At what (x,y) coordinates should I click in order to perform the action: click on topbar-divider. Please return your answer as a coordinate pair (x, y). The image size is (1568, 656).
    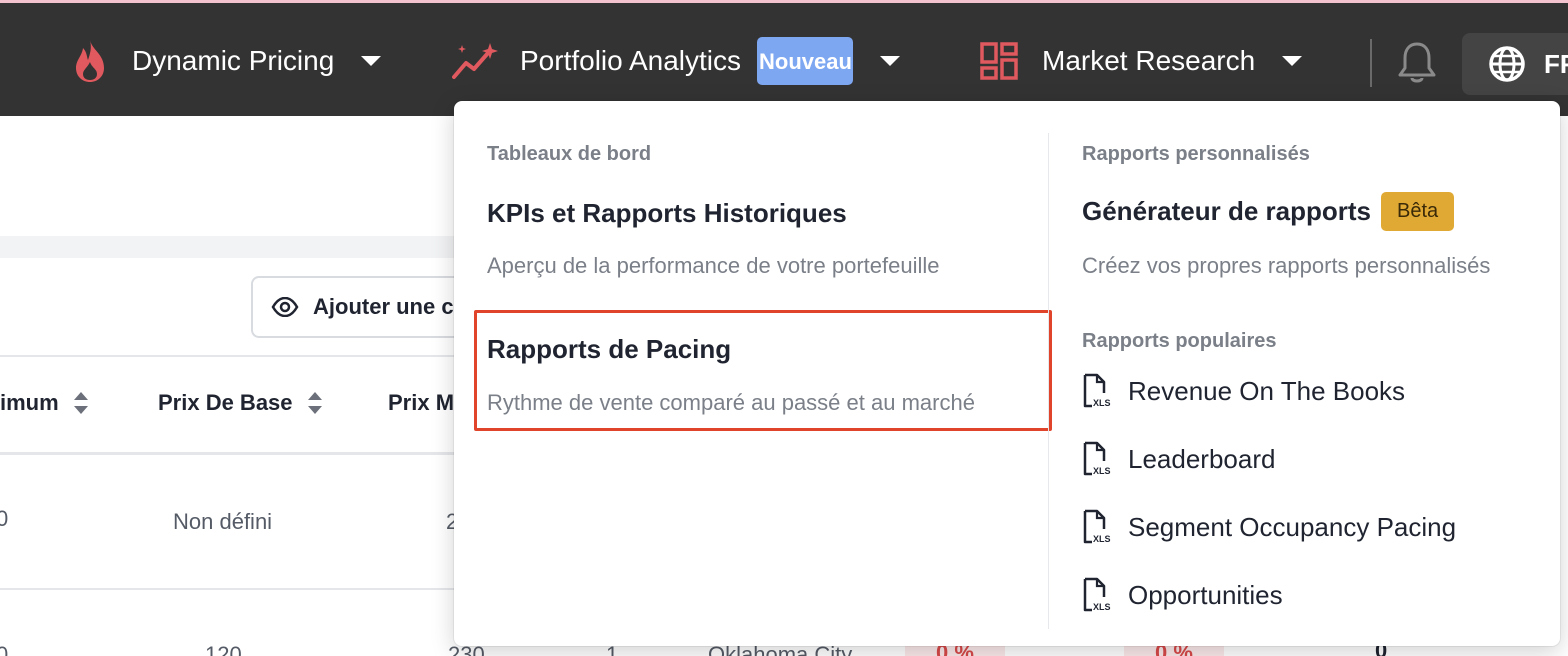
    Looking at the image, I should click on (1371, 63).